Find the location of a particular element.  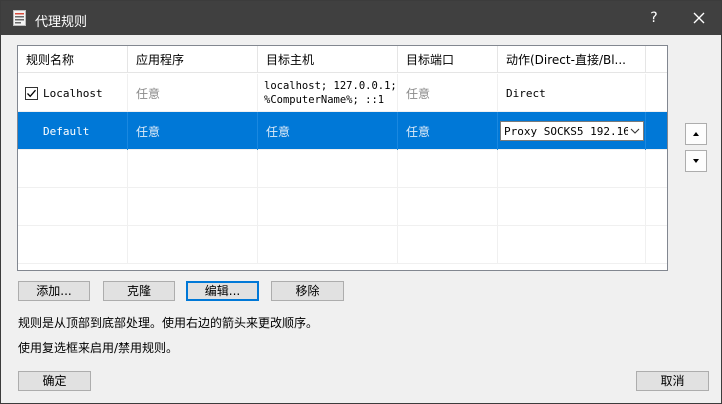

rule-name: Default is located at coordinates (66, 131).